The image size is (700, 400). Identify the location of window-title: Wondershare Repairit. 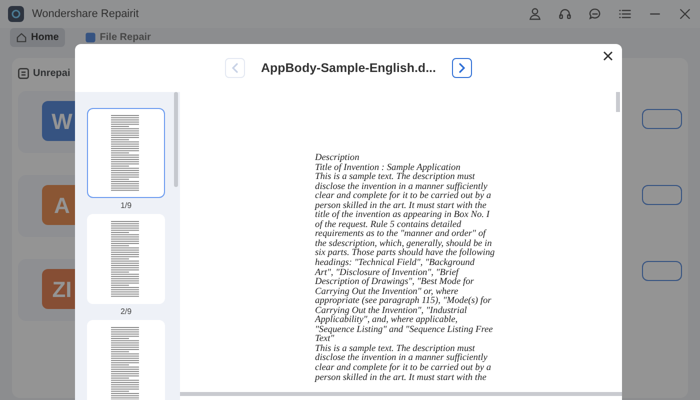
(85, 14).